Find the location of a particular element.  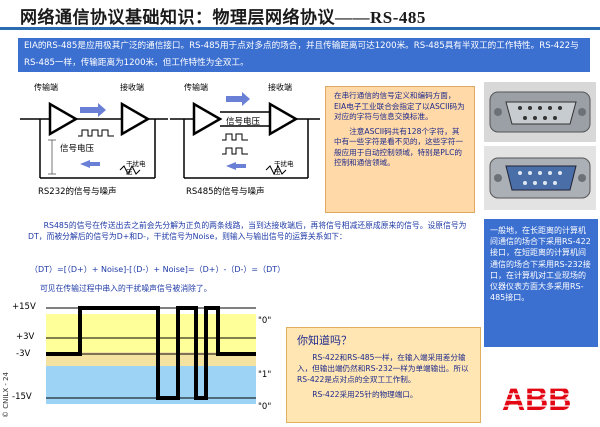

abb-logo: ABB is located at coordinates (545, 398).